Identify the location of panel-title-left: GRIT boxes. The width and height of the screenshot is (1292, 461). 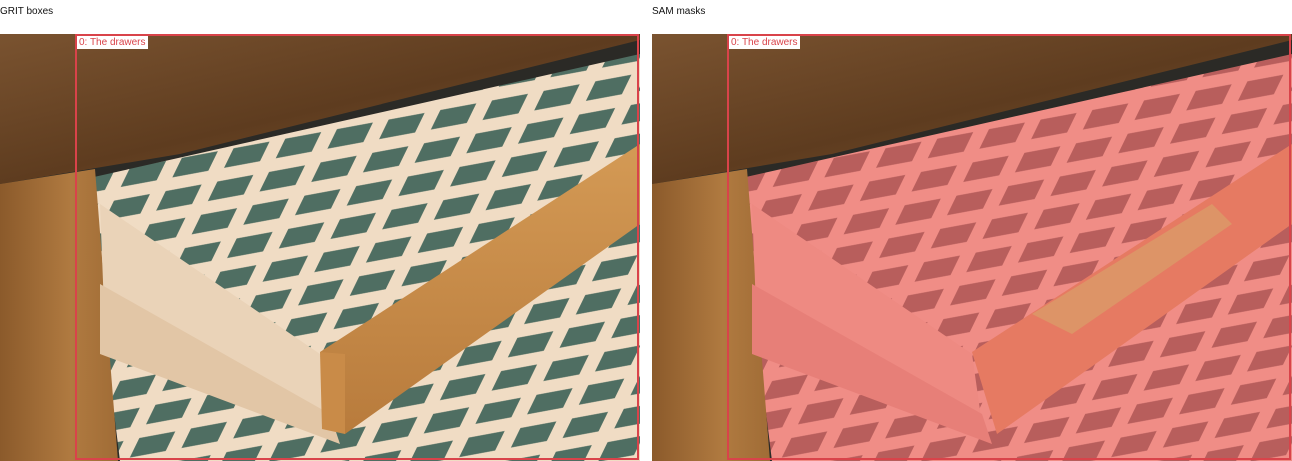
(27, 11).